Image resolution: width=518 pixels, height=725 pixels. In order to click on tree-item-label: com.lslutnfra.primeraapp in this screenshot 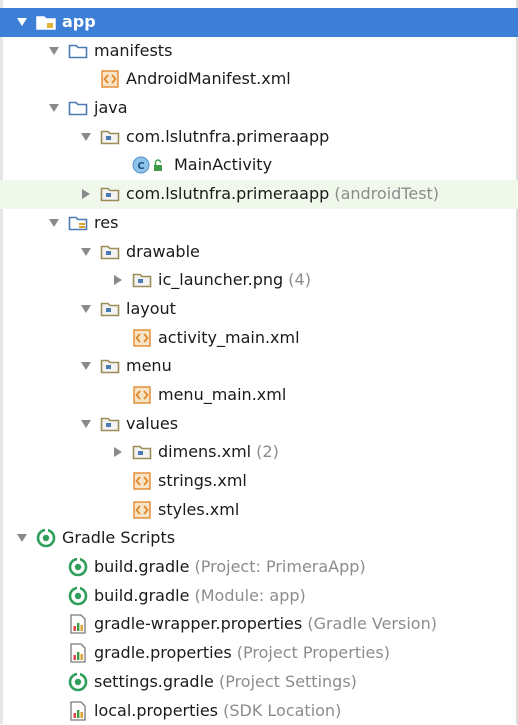, I will do `click(227, 136)`.